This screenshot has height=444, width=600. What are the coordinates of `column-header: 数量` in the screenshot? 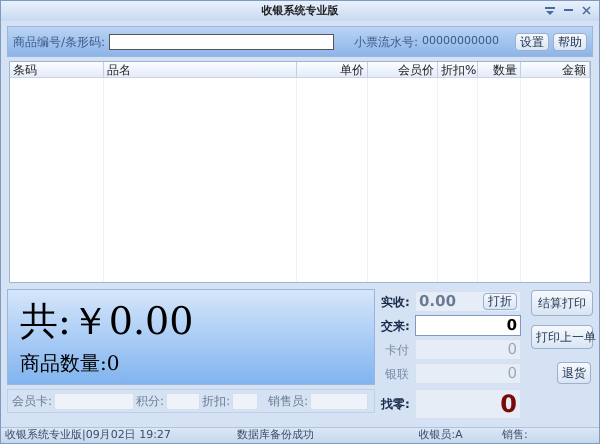 It's located at (499, 69).